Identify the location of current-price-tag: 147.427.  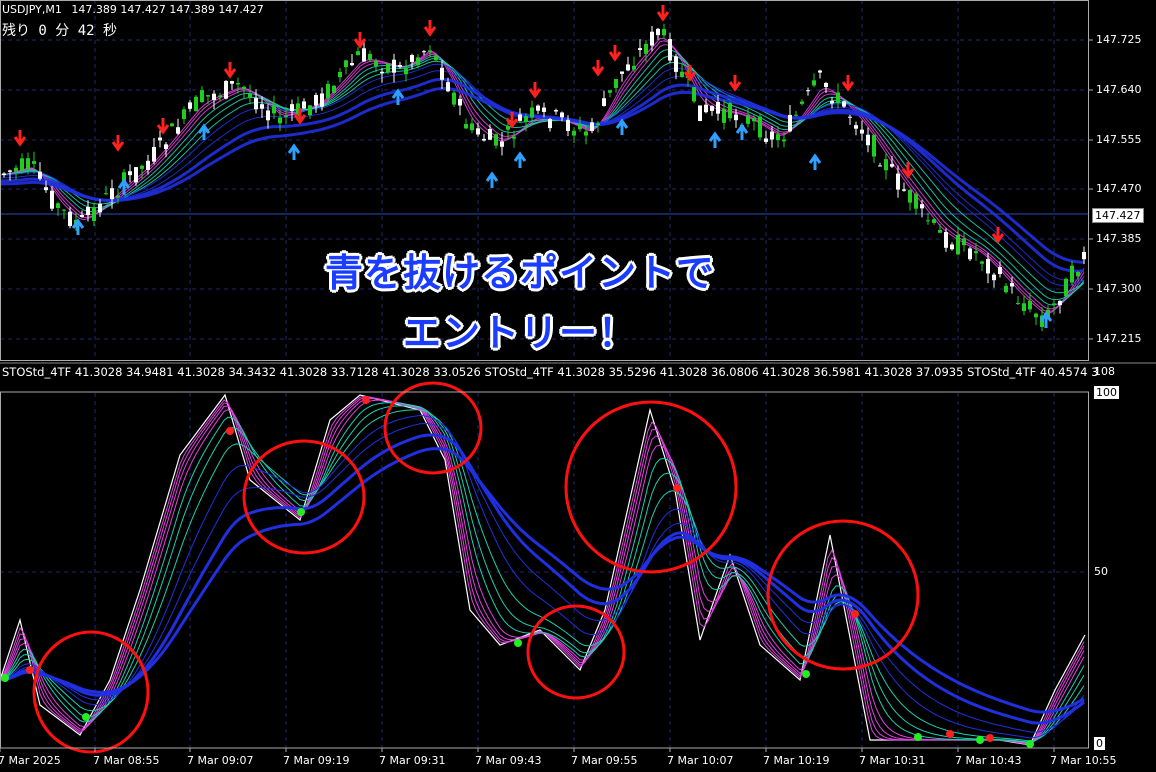
(1118, 215).